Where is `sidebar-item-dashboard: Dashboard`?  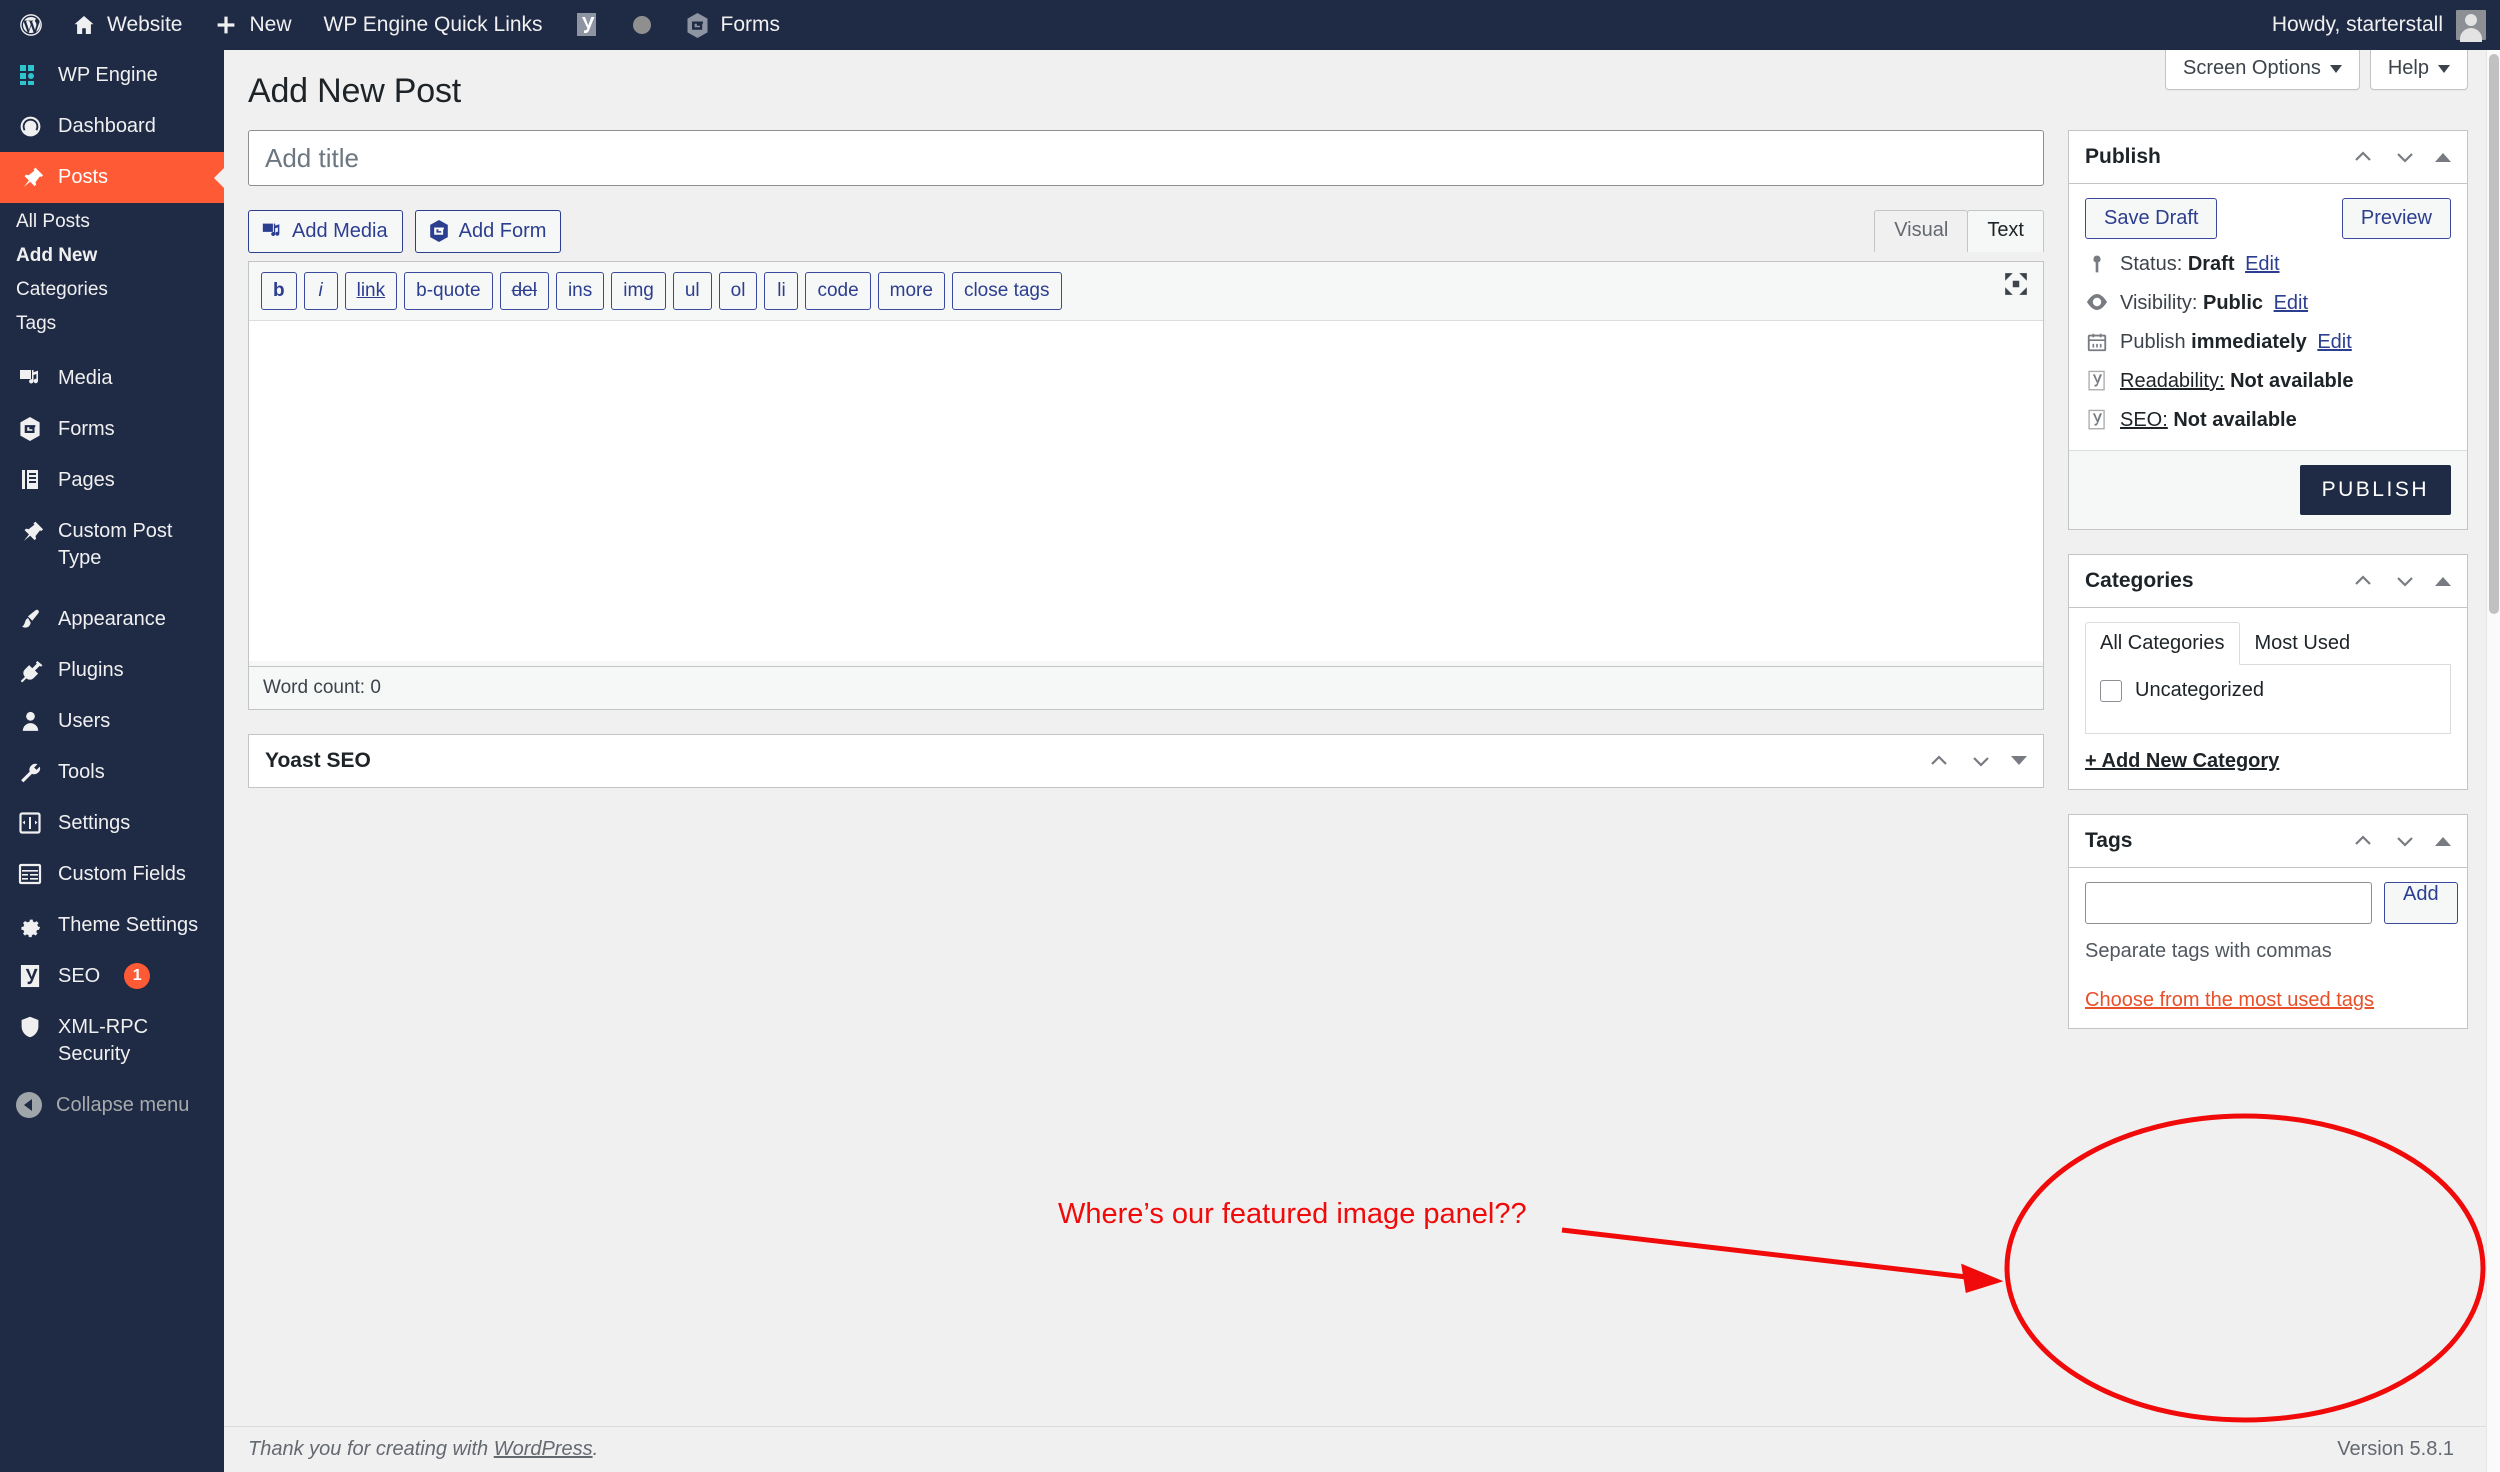
sidebar-item-dashboard: Dashboard is located at coordinates (112, 126).